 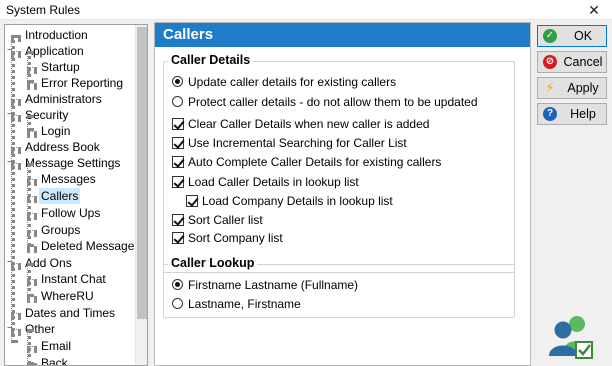 What do you see at coordinates (594, 10) in the screenshot?
I see `close-icon: ✕` at bounding box center [594, 10].